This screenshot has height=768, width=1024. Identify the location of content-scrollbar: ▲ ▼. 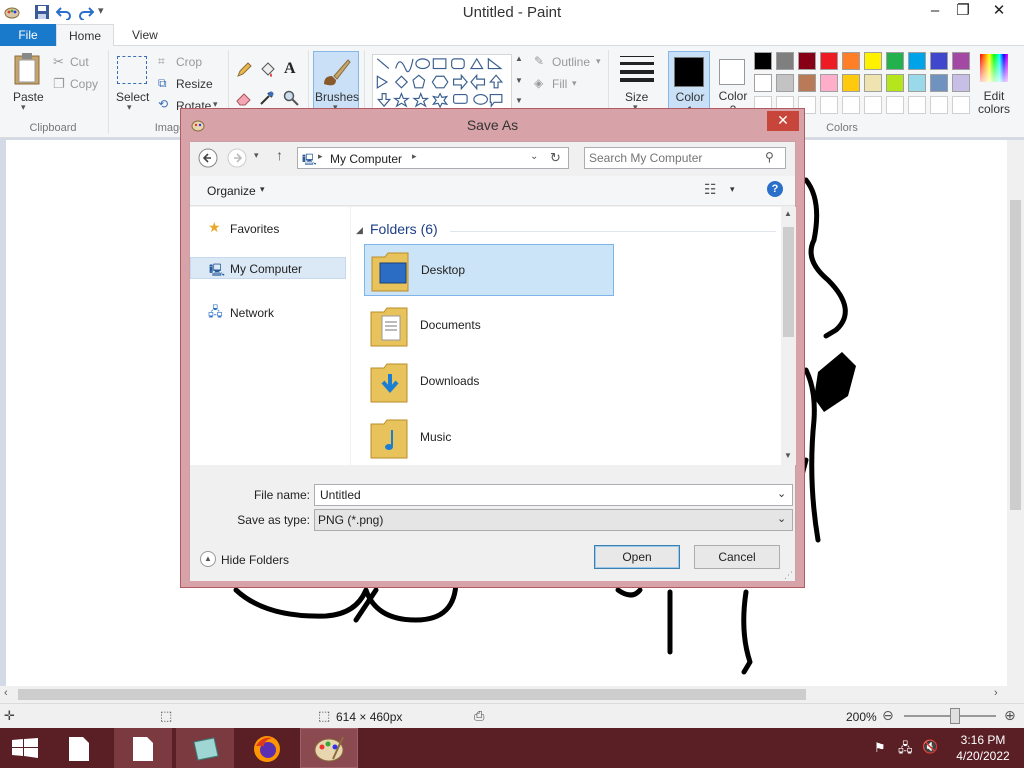
(788, 336).